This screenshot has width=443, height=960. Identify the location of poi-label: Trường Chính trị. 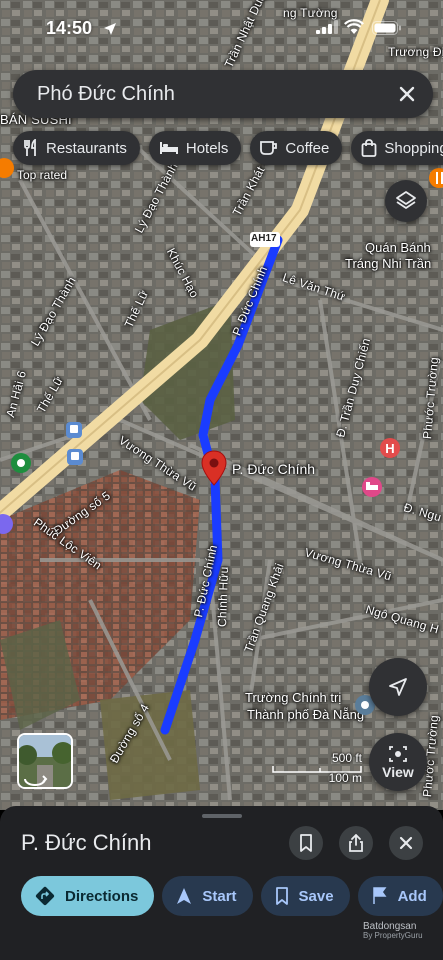
(293, 697).